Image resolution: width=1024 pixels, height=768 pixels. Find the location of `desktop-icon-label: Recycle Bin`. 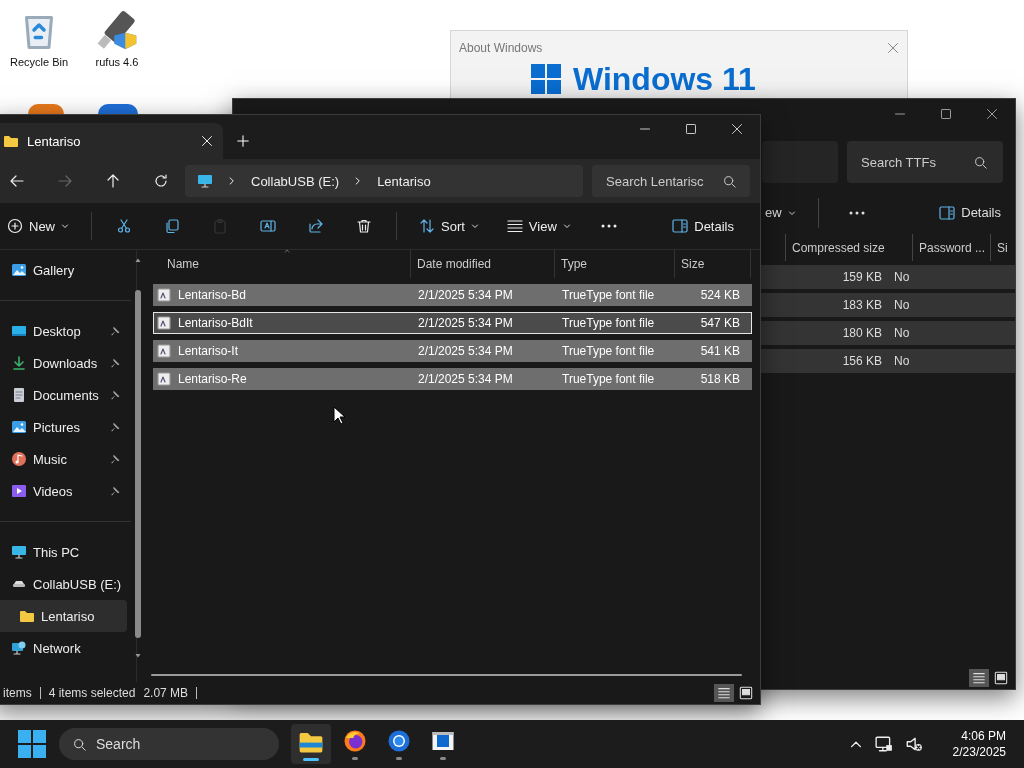

desktop-icon-label: Recycle Bin is located at coordinates (39, 62).